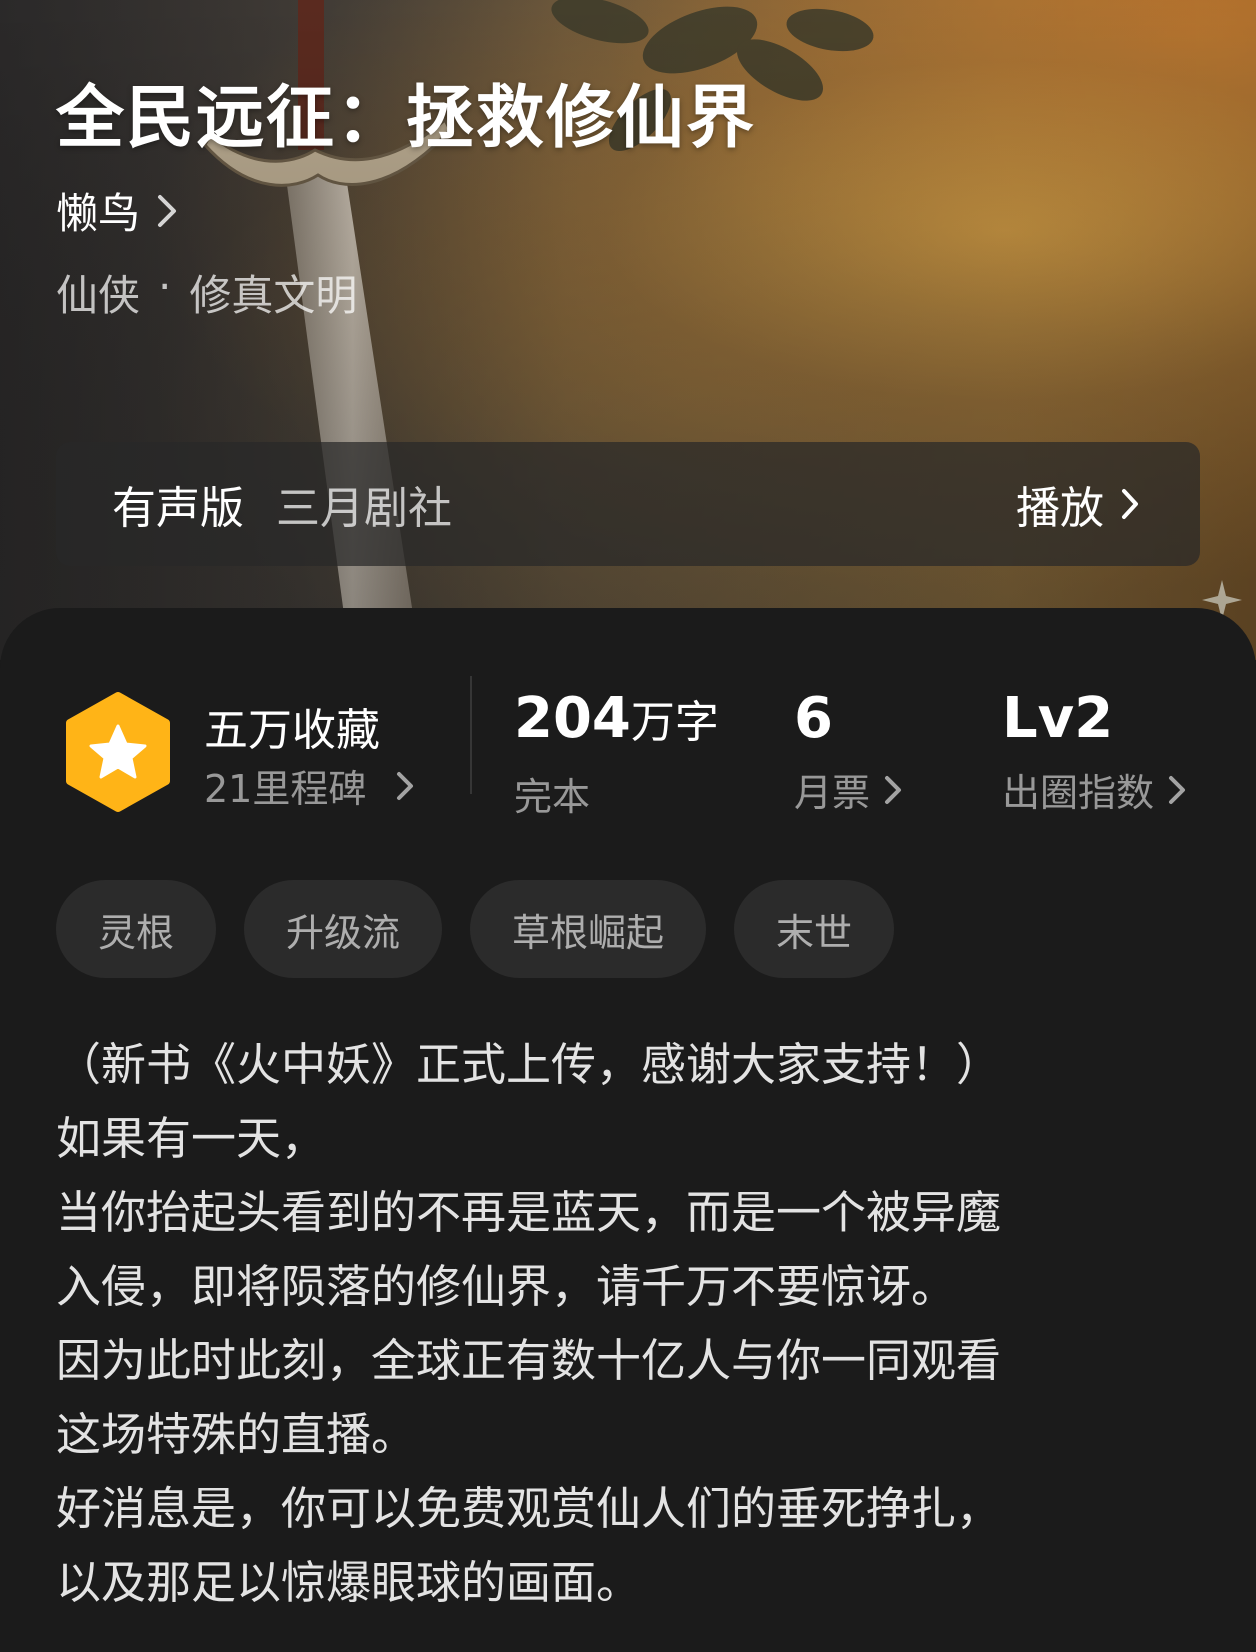 This screenshot has width=1256, height=1652. What do you see at coordinates (1060, 508) in the screenshot?
I see `play-label: 播放` at bounding box center [1060, 508].